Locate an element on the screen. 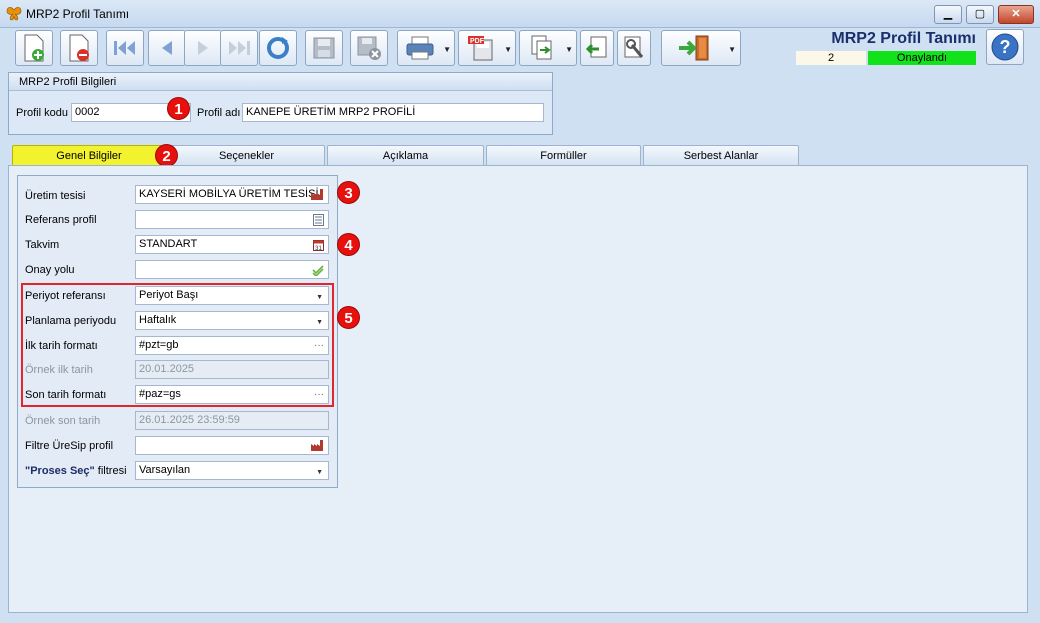 This screenshot has height=623, width=1040. ornek-son-tarih-value: 26.01.2025 23:59:59 is located at coordinates (189, 420).